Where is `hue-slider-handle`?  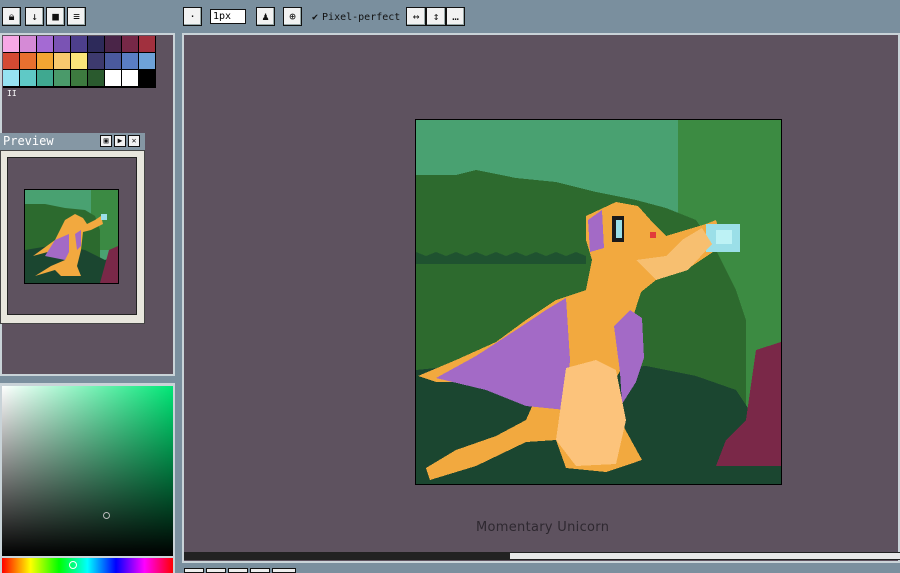
hue-slider-handle is located at coordinates (73, 565).